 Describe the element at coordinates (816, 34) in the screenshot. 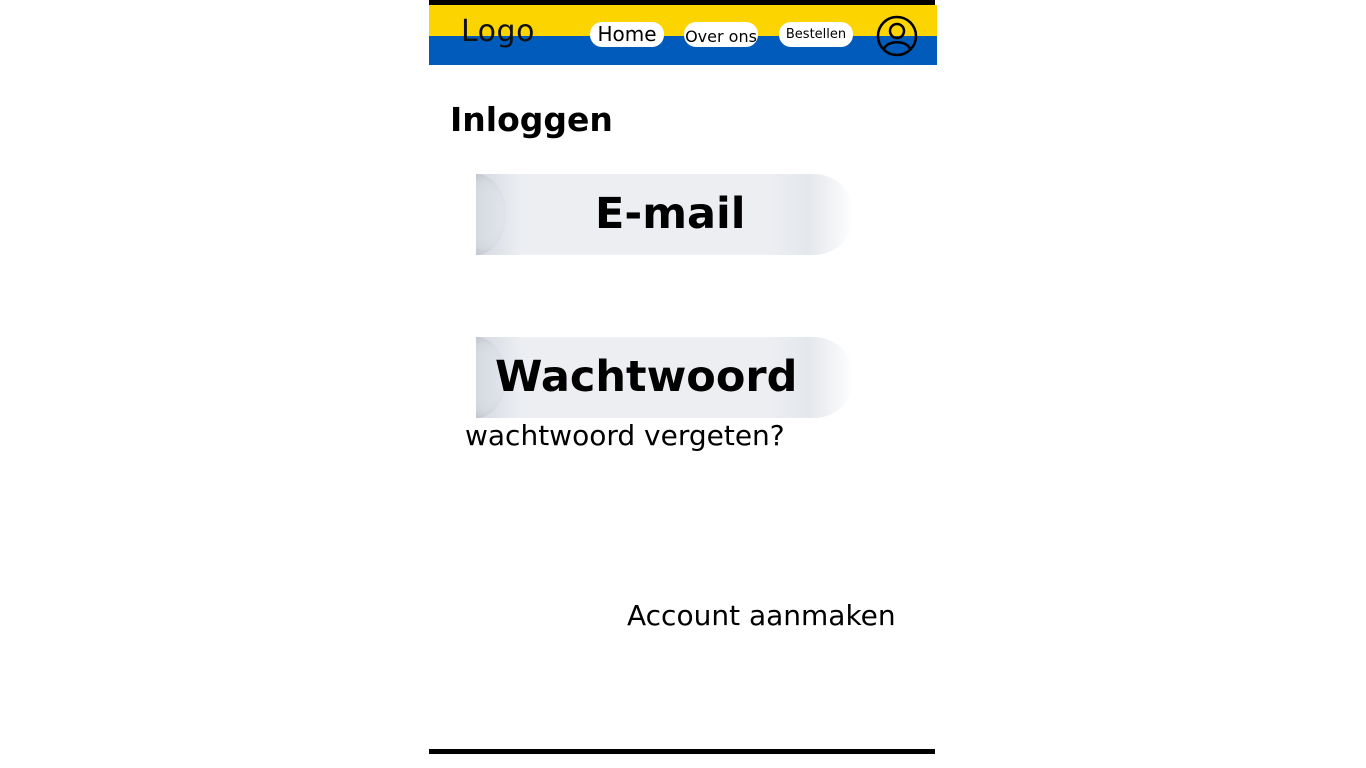

I see `nav-order-button: Bestellen` at that location.